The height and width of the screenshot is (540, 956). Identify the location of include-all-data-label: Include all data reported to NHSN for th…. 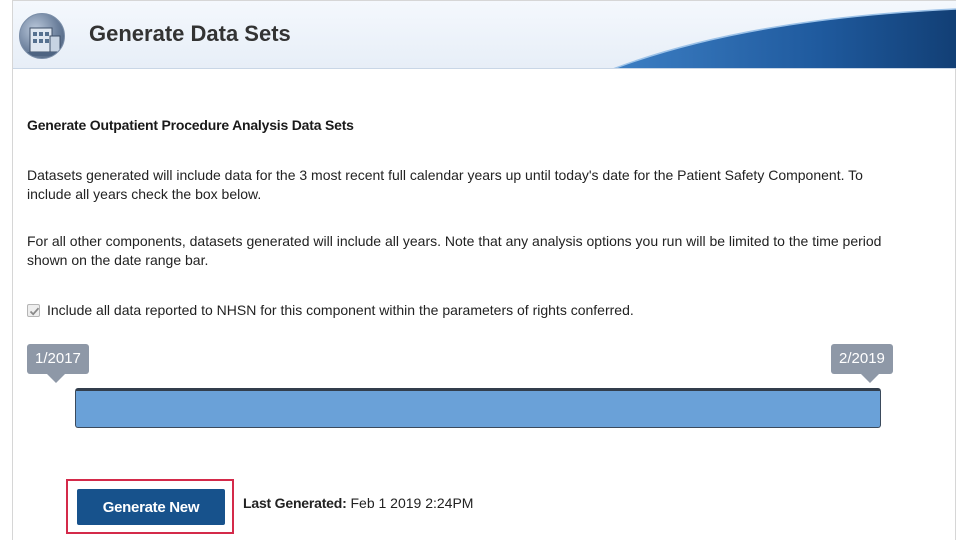
(340, 310).